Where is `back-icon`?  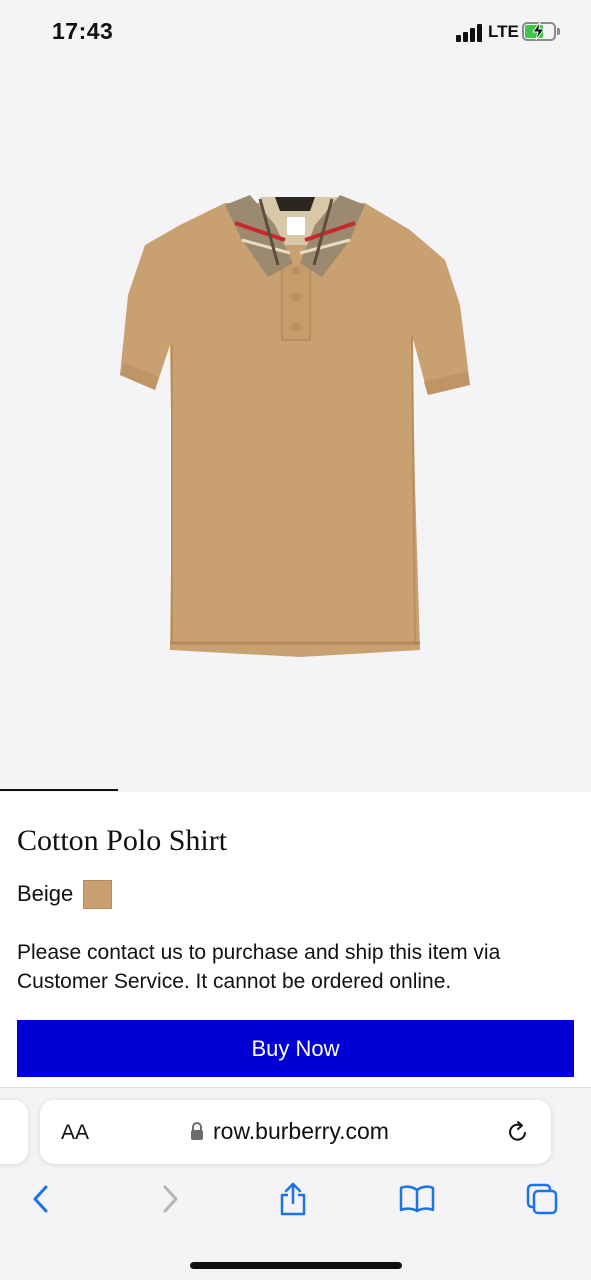
back-icon is located at coordinates (40, 1199).